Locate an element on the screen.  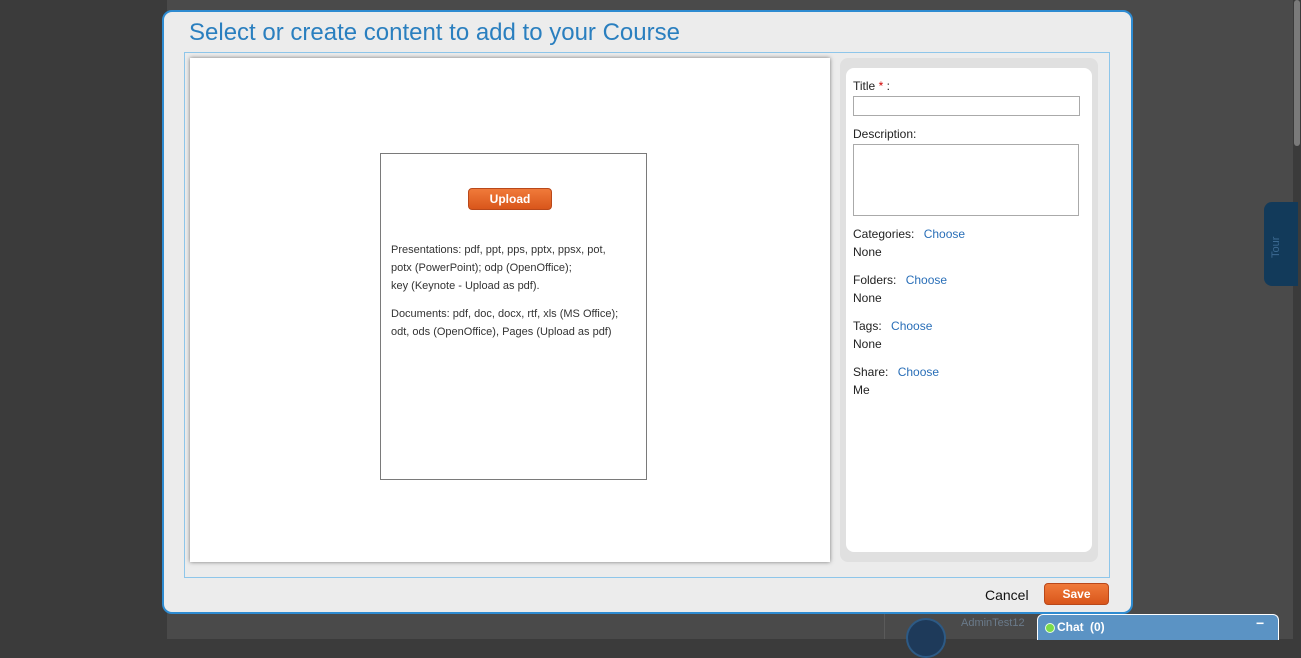
title-input is located at coordinates (966, 106).